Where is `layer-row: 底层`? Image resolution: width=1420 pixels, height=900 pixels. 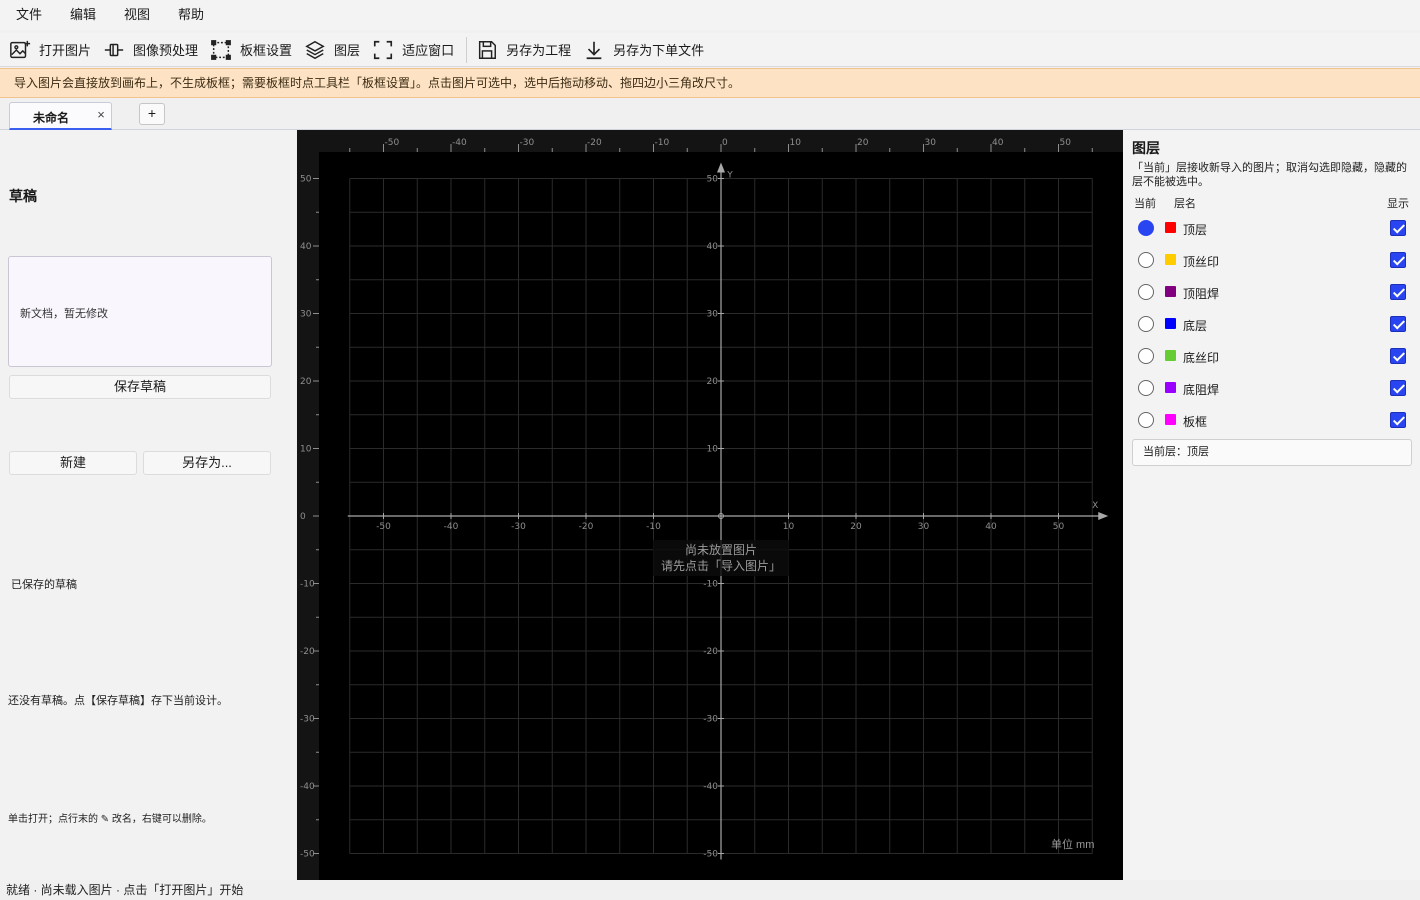
layer-row: 底层 is located at coordinates (1271, 324).